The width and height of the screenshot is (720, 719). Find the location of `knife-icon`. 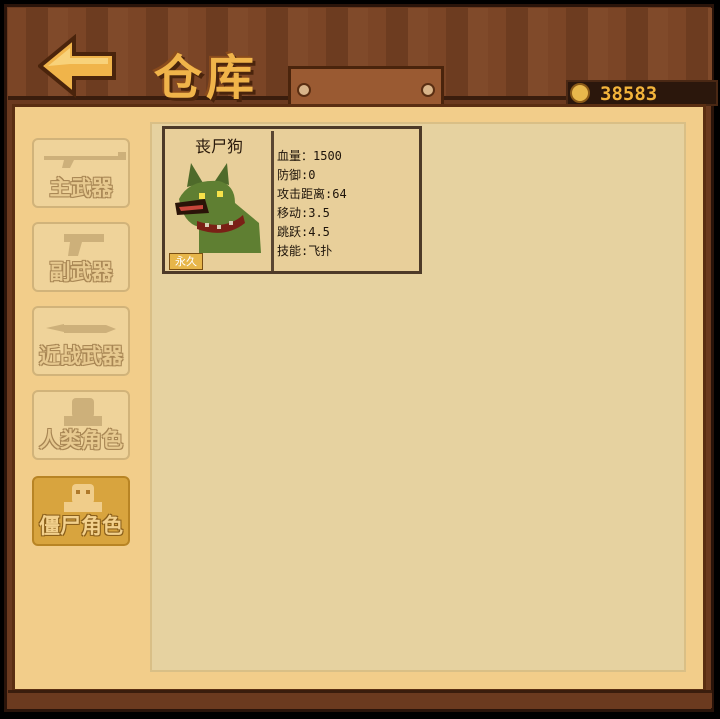

knife-icon is located at coordinates (81, 328).